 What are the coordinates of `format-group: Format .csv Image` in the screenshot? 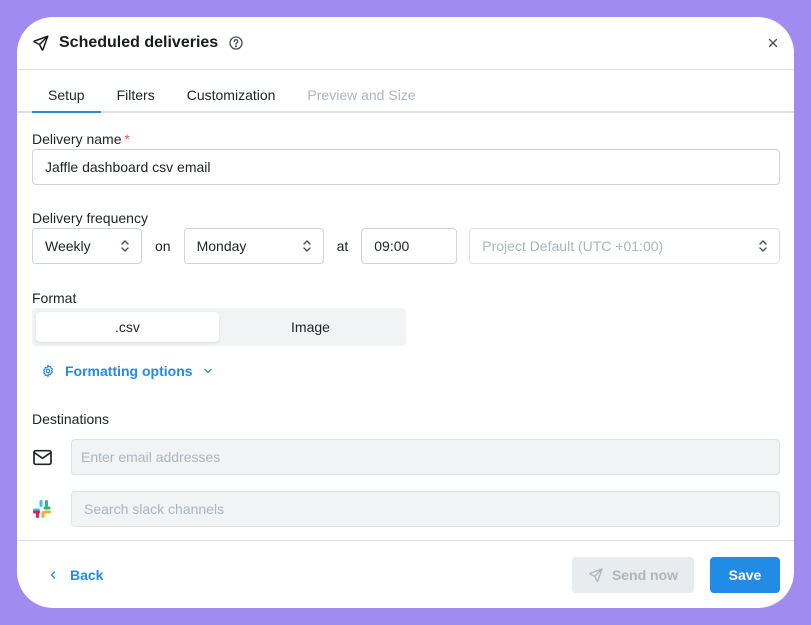 It's located at (406, 318).